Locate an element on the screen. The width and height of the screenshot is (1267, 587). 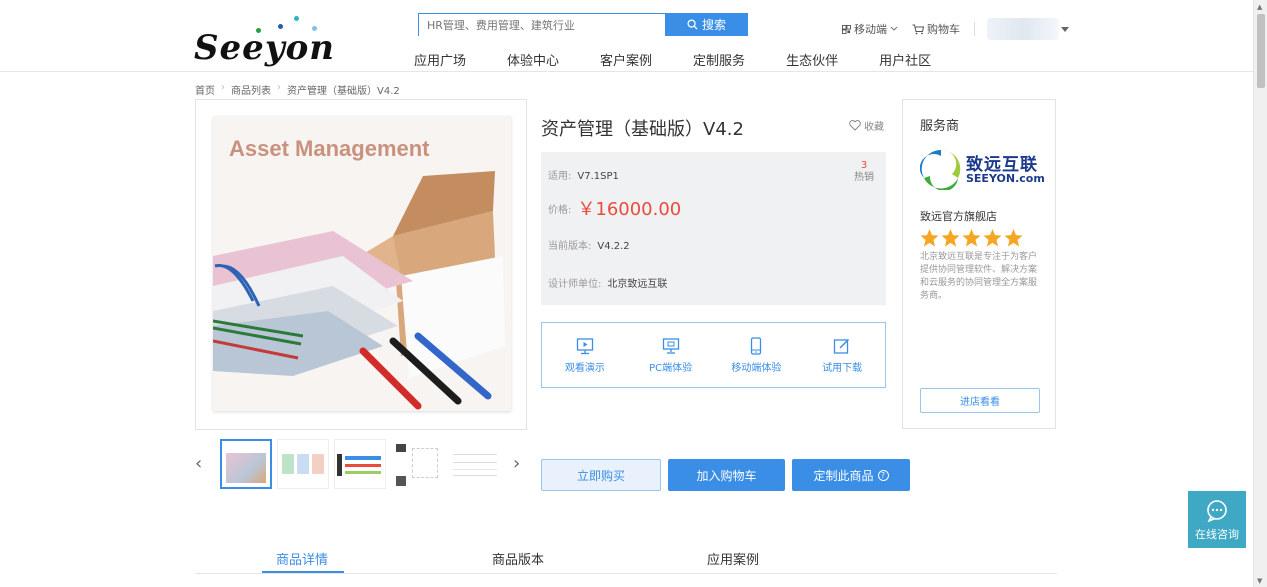
binder-illustration is located at coordinates (359, 290).